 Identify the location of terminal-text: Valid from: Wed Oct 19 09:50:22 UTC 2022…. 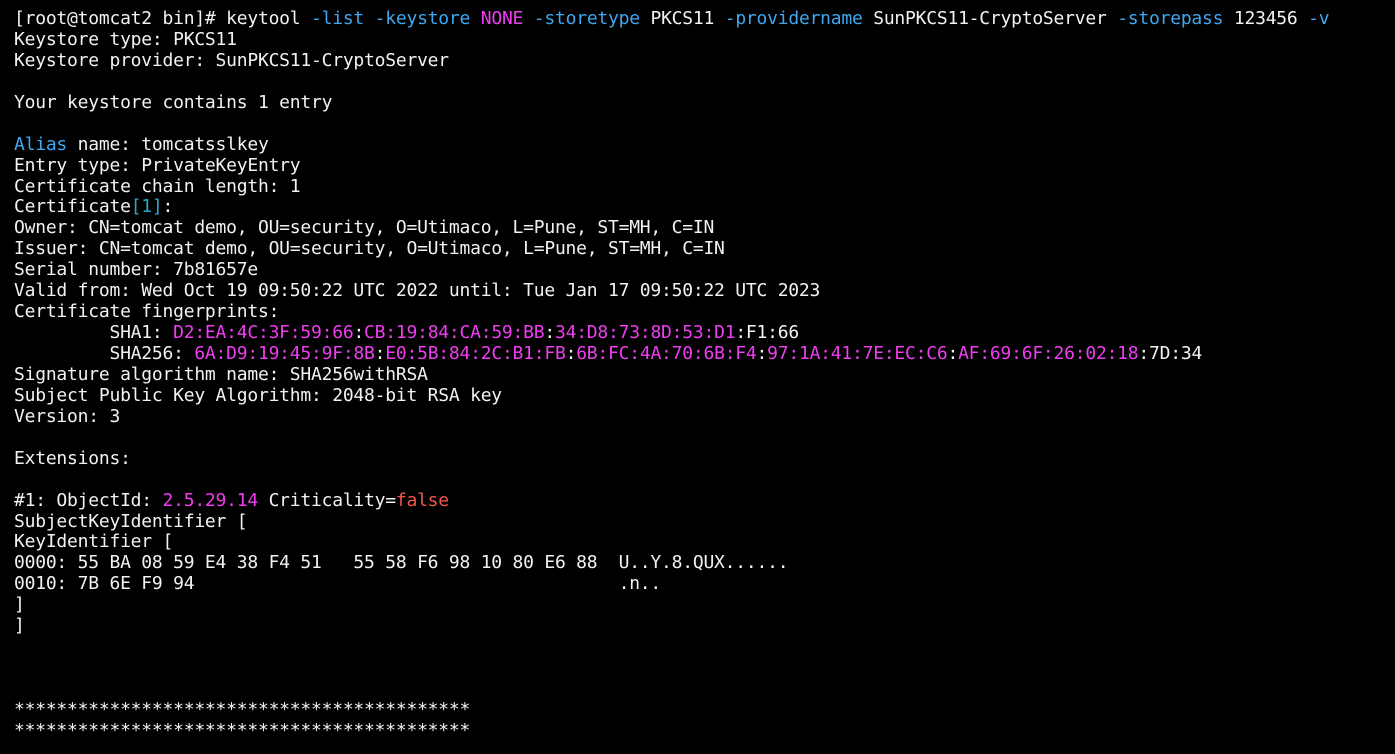
(417, 291).